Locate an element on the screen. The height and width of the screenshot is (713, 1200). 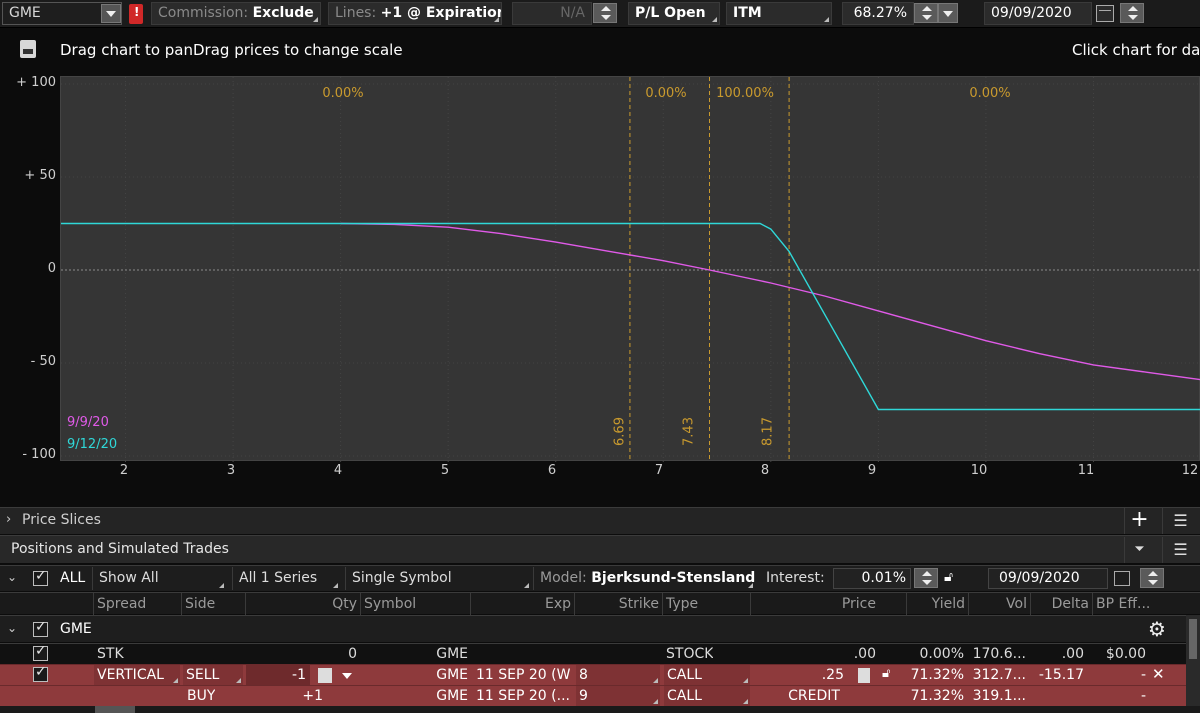
chart-settings-icon is located at coordinates (28, 49).